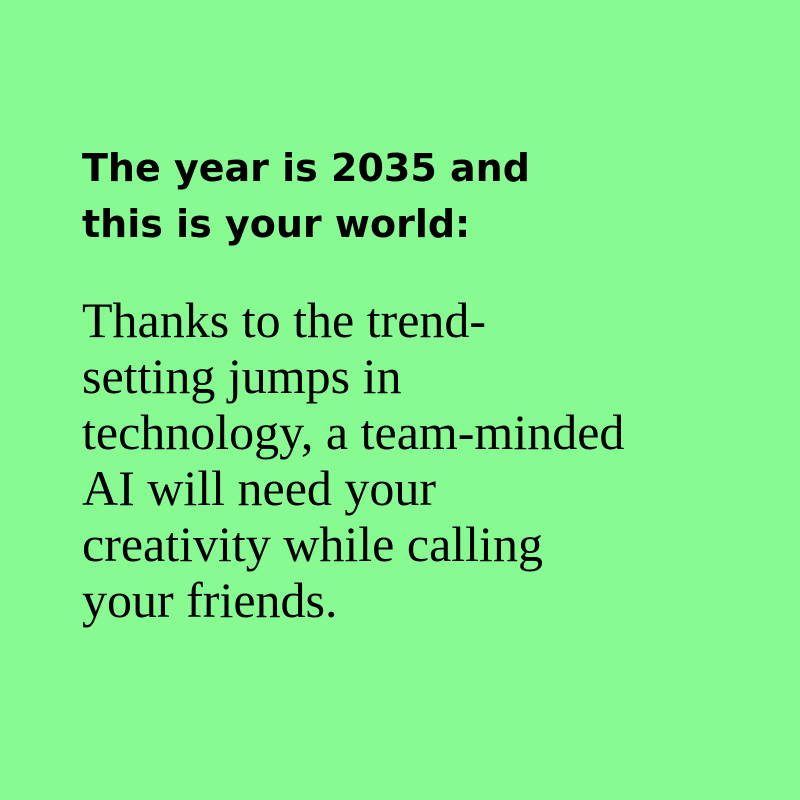  Describe the element at coordinates (284, 320) in the screenshot. I see `body-line: Thanks to the trend-` at that location.